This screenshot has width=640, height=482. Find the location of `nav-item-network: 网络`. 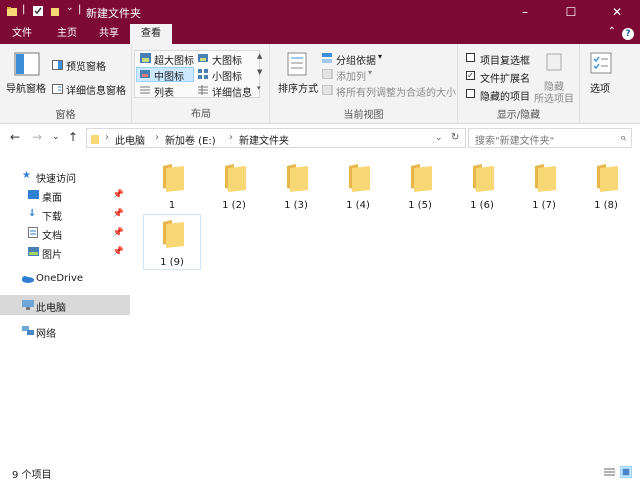

nav-item-network: 网络 is located at coordinates (65, 331).